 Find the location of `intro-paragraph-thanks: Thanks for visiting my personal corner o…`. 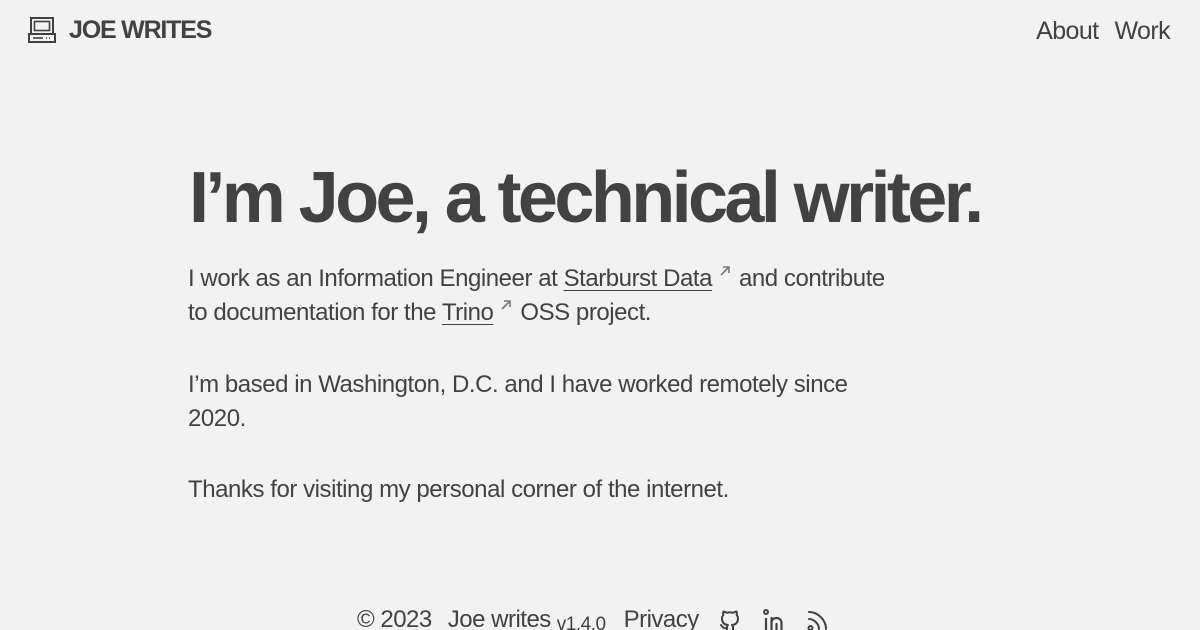

intro-paragraph-thanks: Thanks for visiting my personal corner o… is located at coordinates (458, 489).